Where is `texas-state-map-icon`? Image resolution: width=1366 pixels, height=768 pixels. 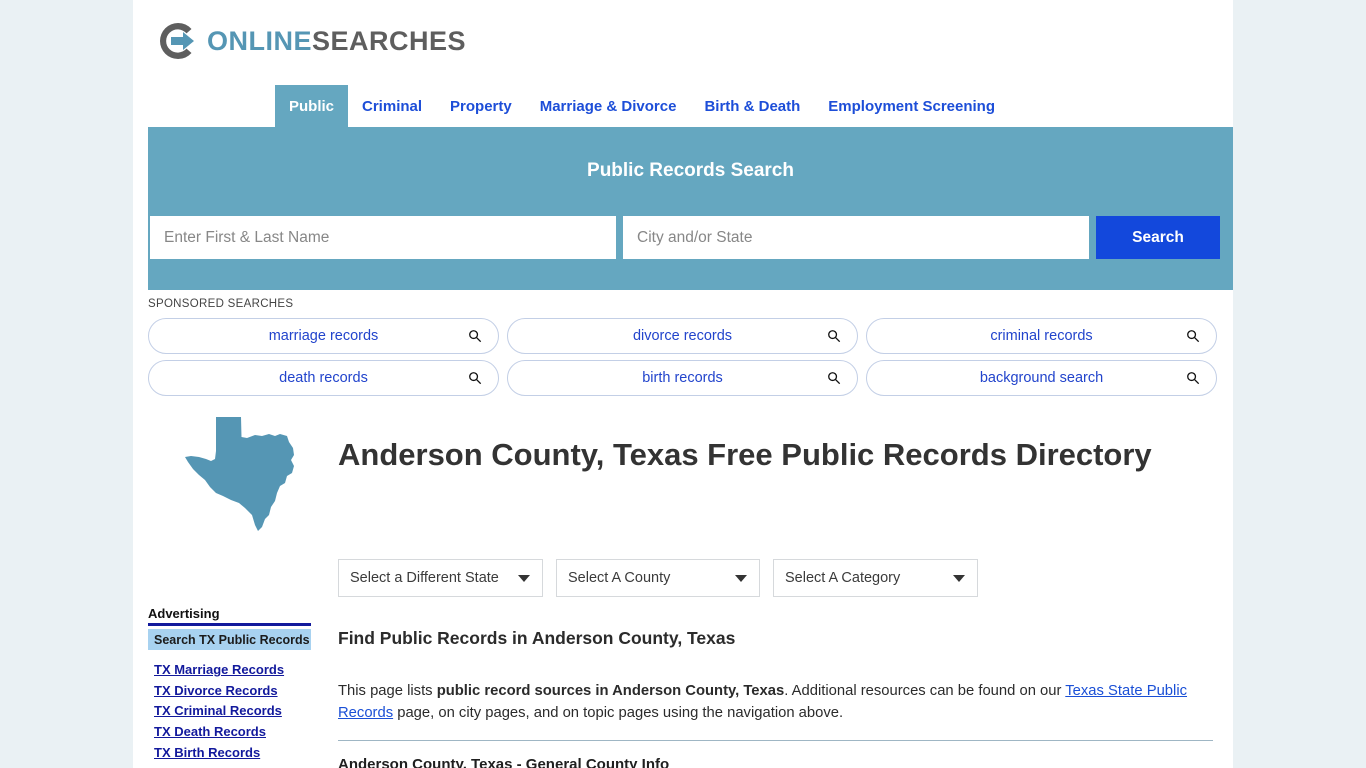 texas-state-map-icon is located at coordinates (239, 474).